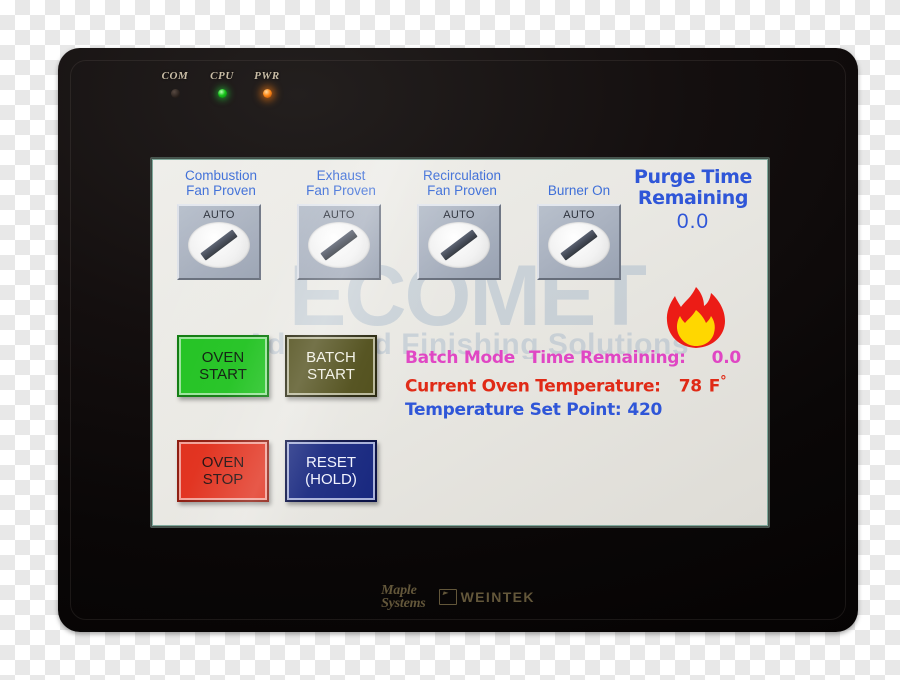  Describe the element at coordinates (222, 76) in the screenshot. I see `led-cpu-label: CPU` at that location.